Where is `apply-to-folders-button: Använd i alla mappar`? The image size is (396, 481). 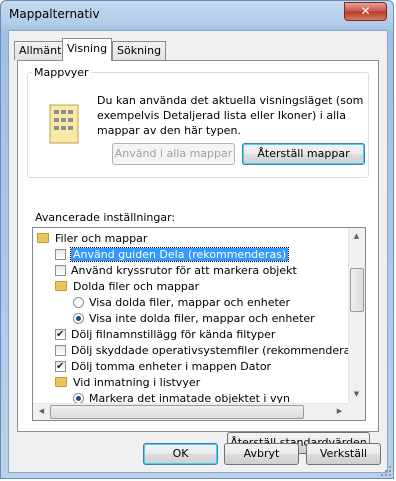 apply-to-folders-button: Använd i alla mappar is located at coordinates (173, 154).